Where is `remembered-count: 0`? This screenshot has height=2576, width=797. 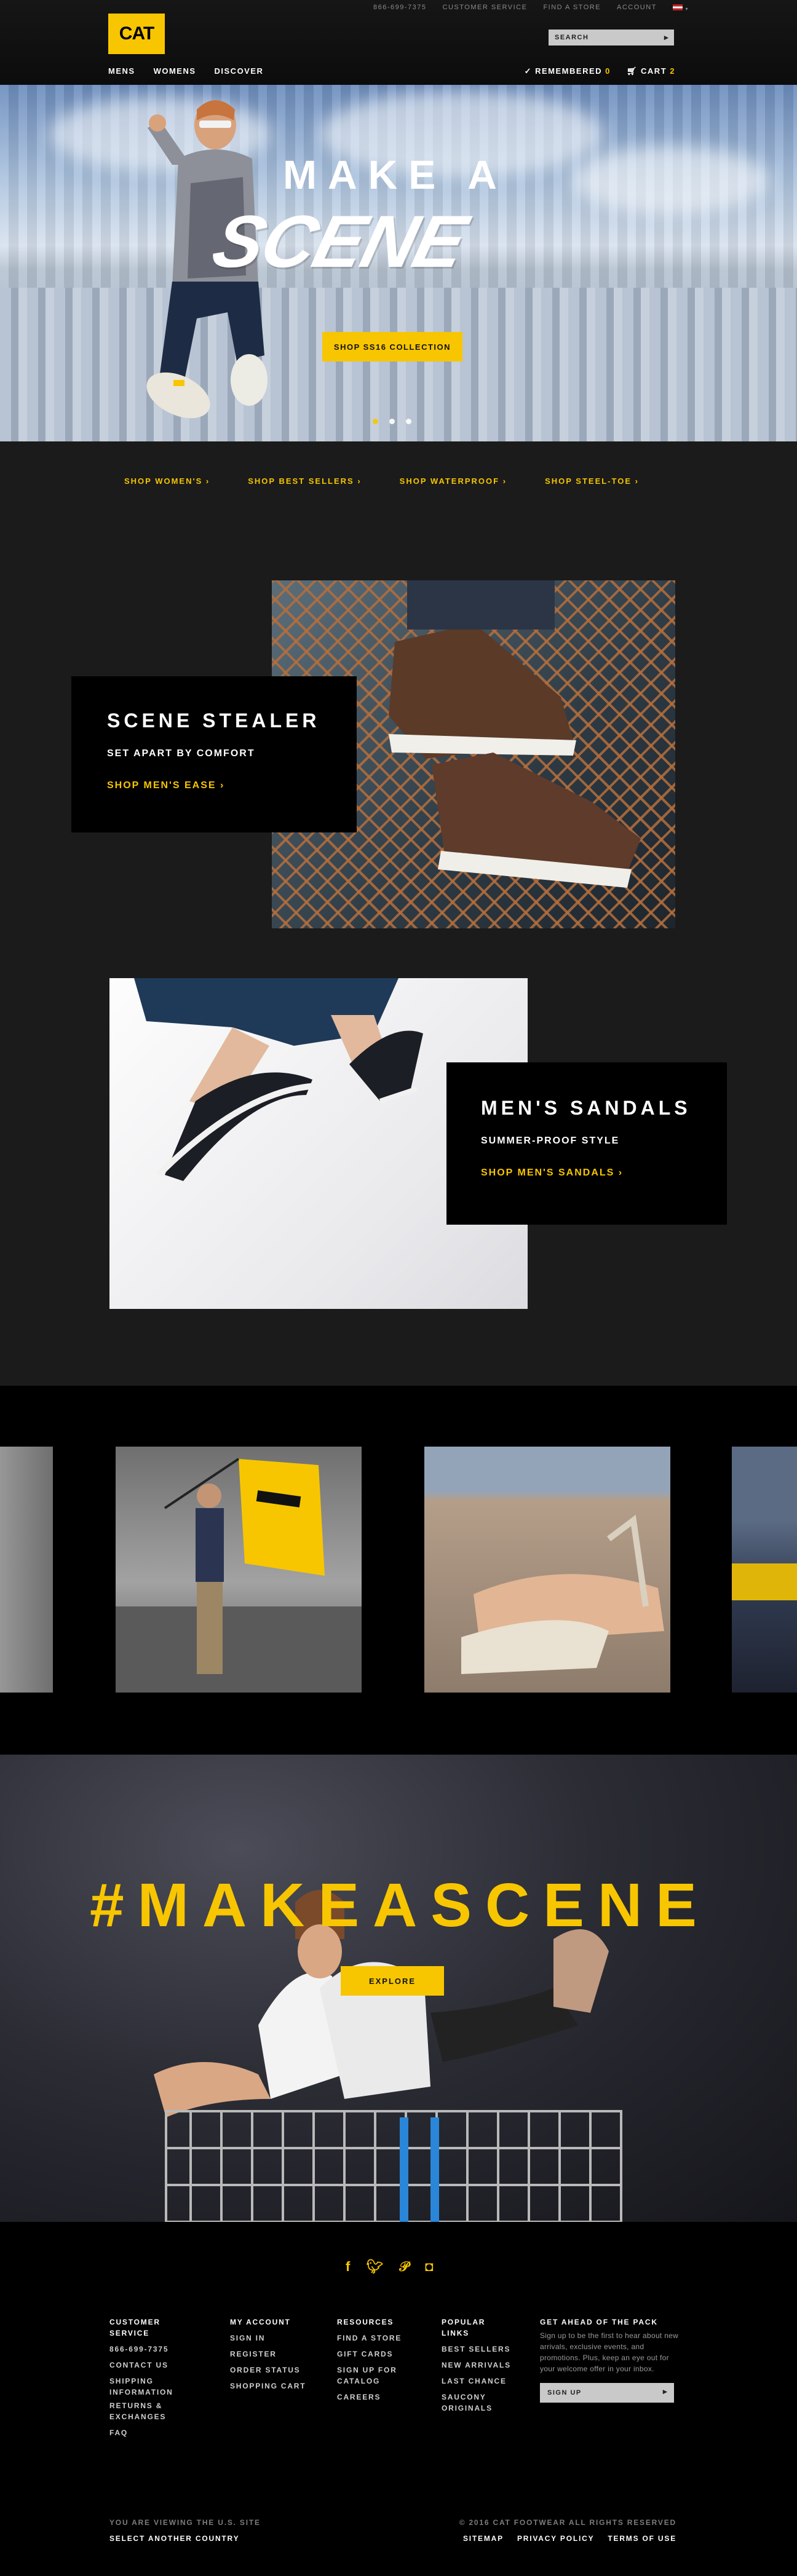 remembered-count: 0 is located at coordinates (608, 71).